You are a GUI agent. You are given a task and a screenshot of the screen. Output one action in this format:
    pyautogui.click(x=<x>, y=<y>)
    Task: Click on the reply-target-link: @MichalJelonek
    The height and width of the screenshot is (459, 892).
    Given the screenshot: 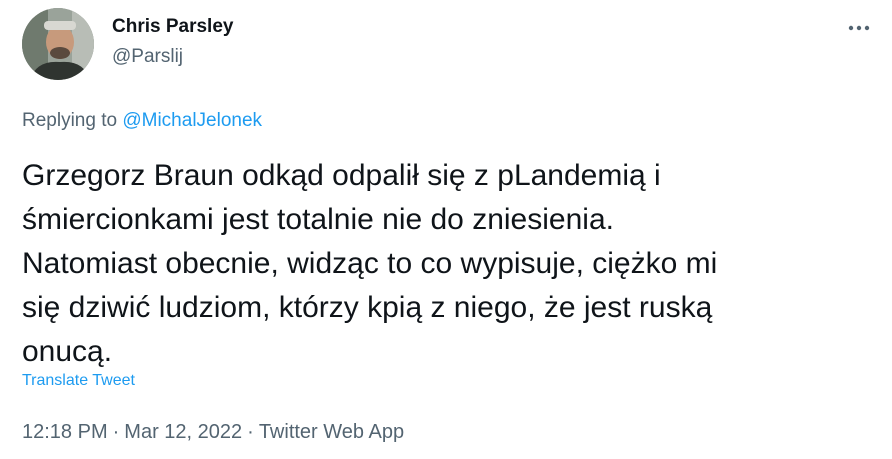 What is the action you would take?
    pyautogui.click(x=192, y=120)
    